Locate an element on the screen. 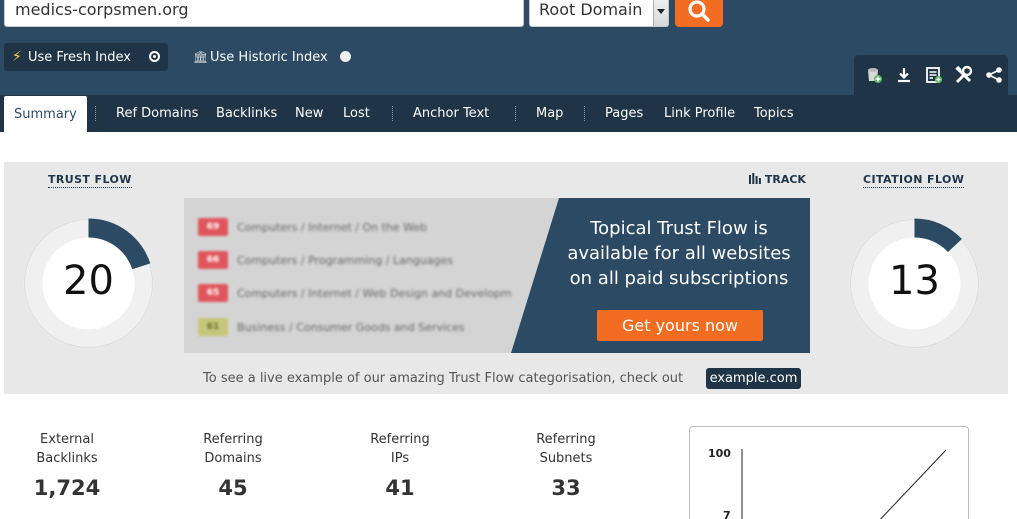  example-link: example.com is located at coordinates (753, 378).